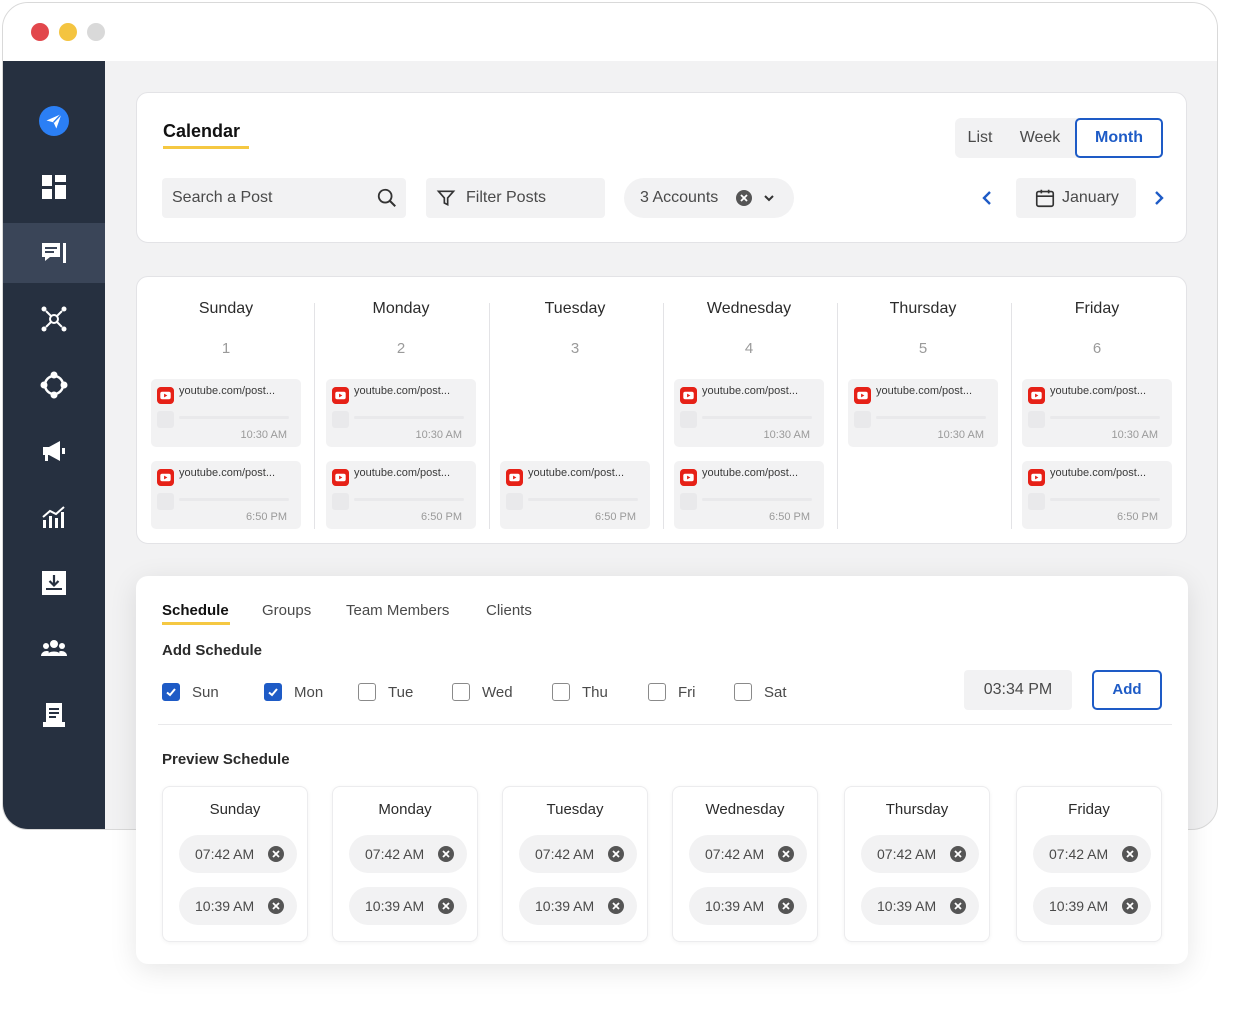 This screenshot has width=1236, height=1012. What do you see at coordinates (401, 308) in the screenshot?
I see `day-name: Monday` at bounding box center [401, 308].